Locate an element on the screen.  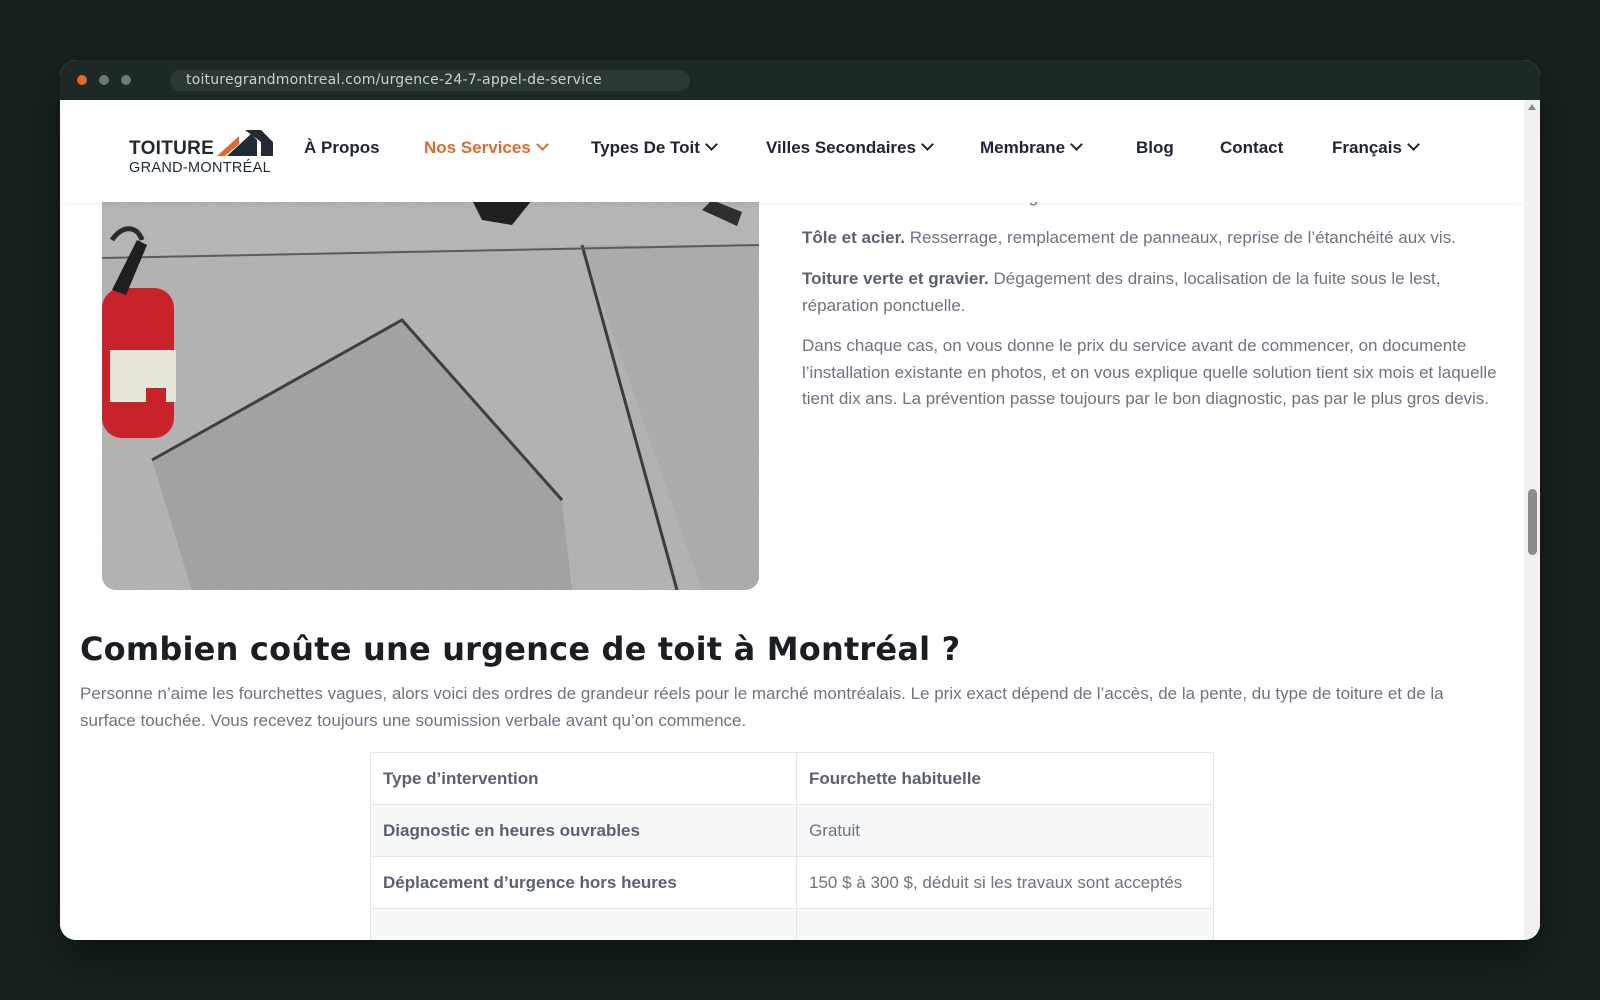
table-cell-type: Déplacement d’urgence hors heures is located at coordinates (583, 882).